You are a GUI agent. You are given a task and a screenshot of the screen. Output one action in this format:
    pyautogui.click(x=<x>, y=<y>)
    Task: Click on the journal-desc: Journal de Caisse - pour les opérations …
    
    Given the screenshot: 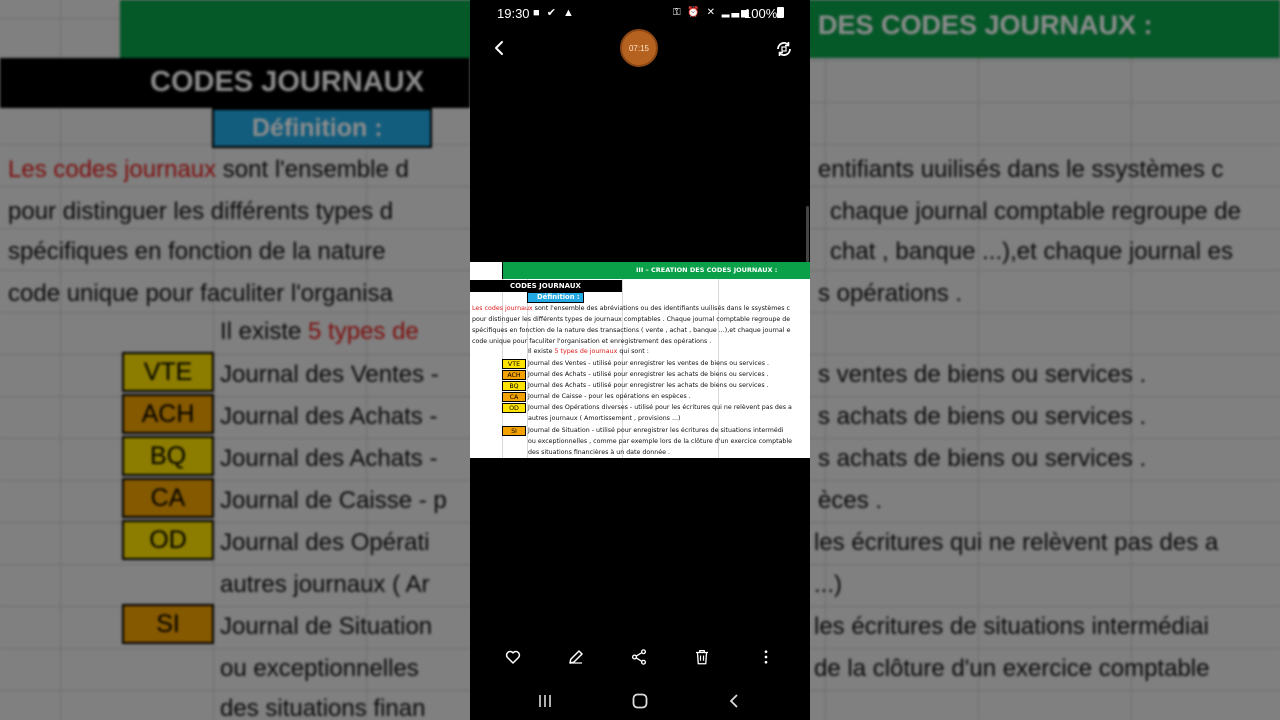 What is the action you would take?
    pyautogui.click(x=609, y=396)
    